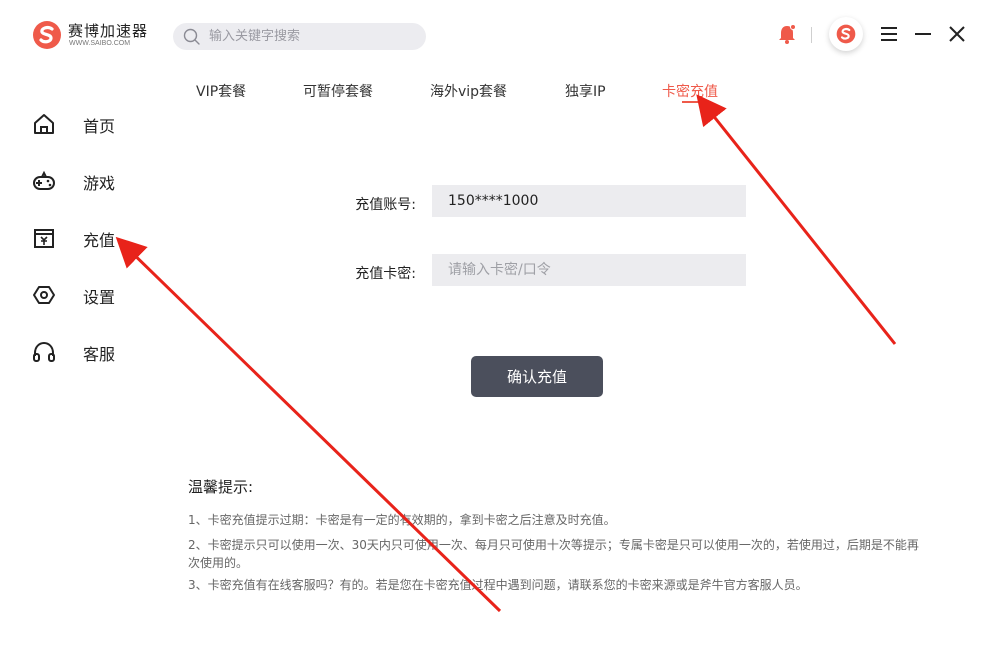  What do you see at coordinates (811, 35) in the screenshot?
I see `divider` at bounding box center [811, 35].